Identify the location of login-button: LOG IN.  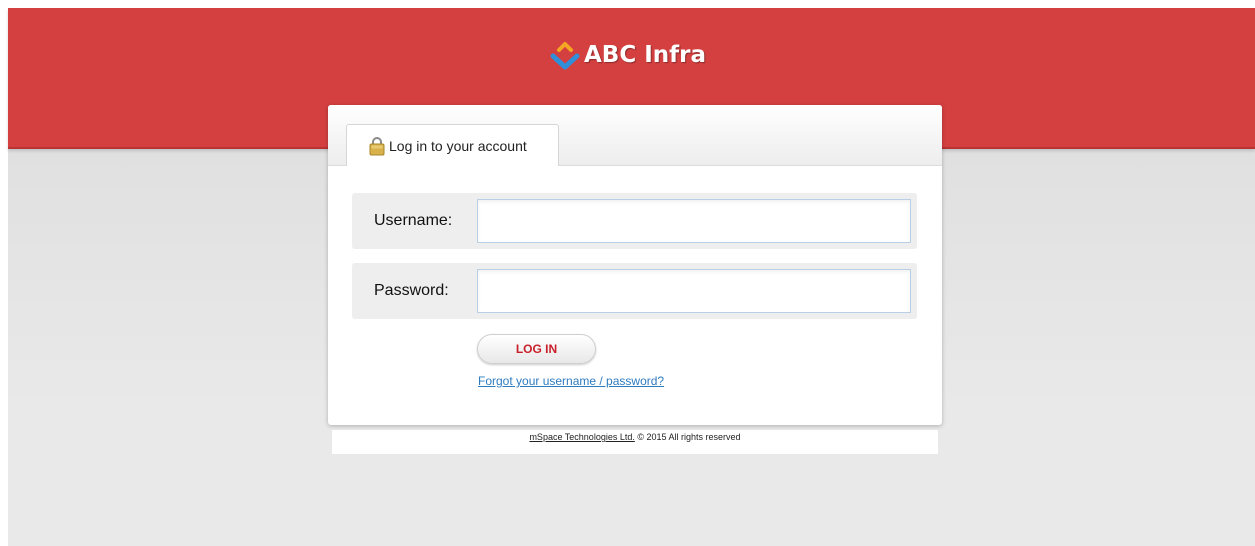
(536, 349).